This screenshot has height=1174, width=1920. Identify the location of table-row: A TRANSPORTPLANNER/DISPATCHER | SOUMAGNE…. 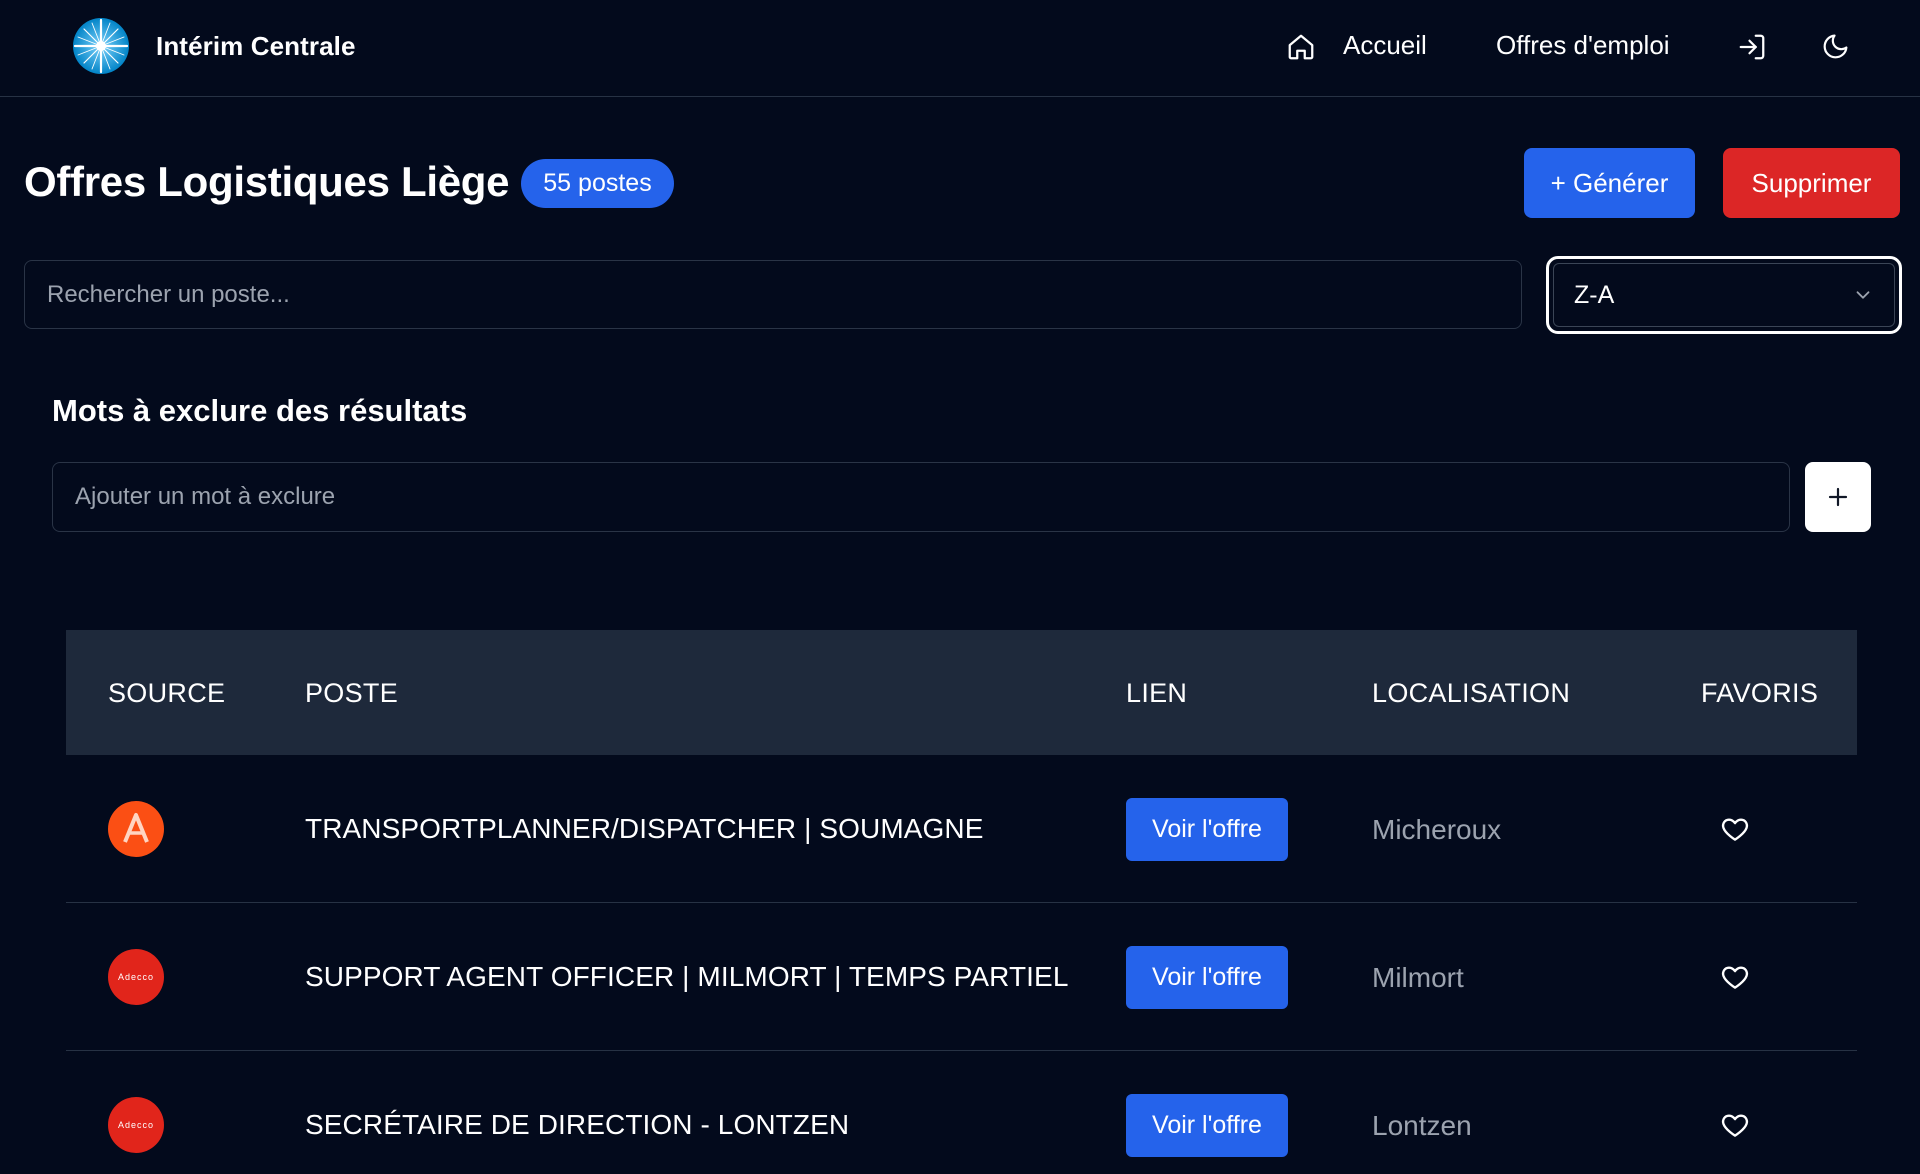
(961, 829).